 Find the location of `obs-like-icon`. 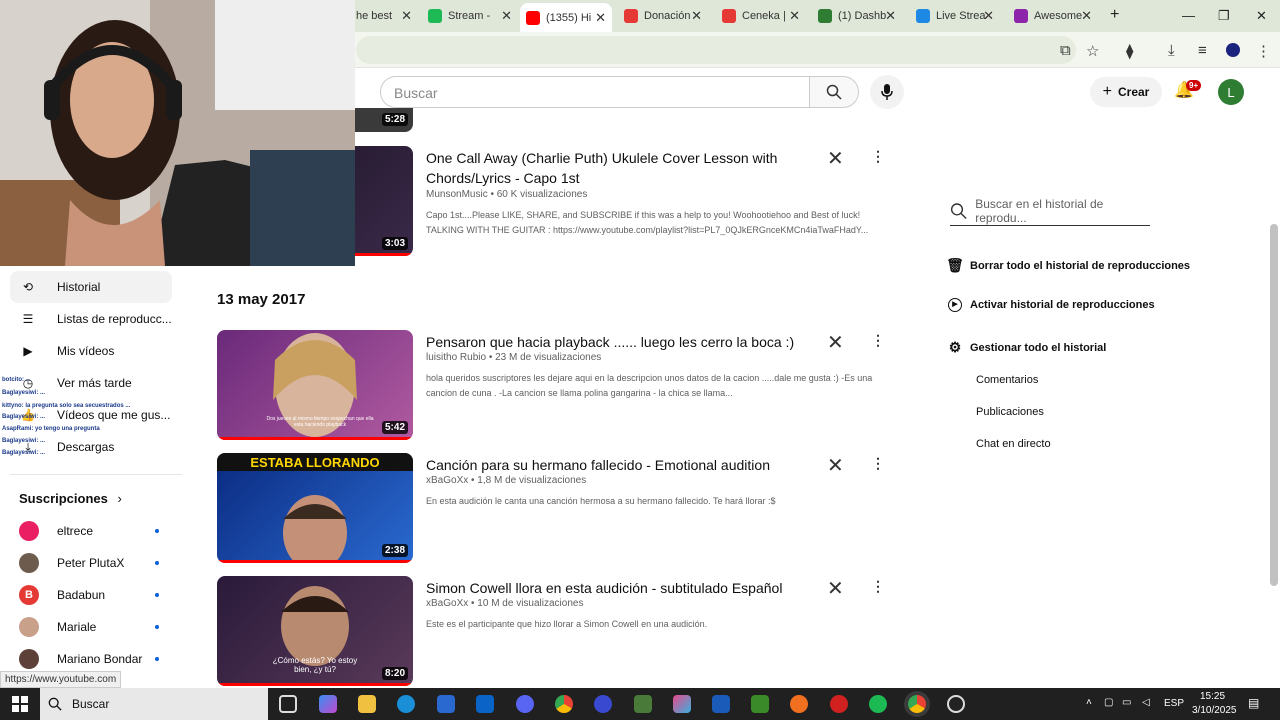

obs-like-icon is located at coordinates (839, 704).